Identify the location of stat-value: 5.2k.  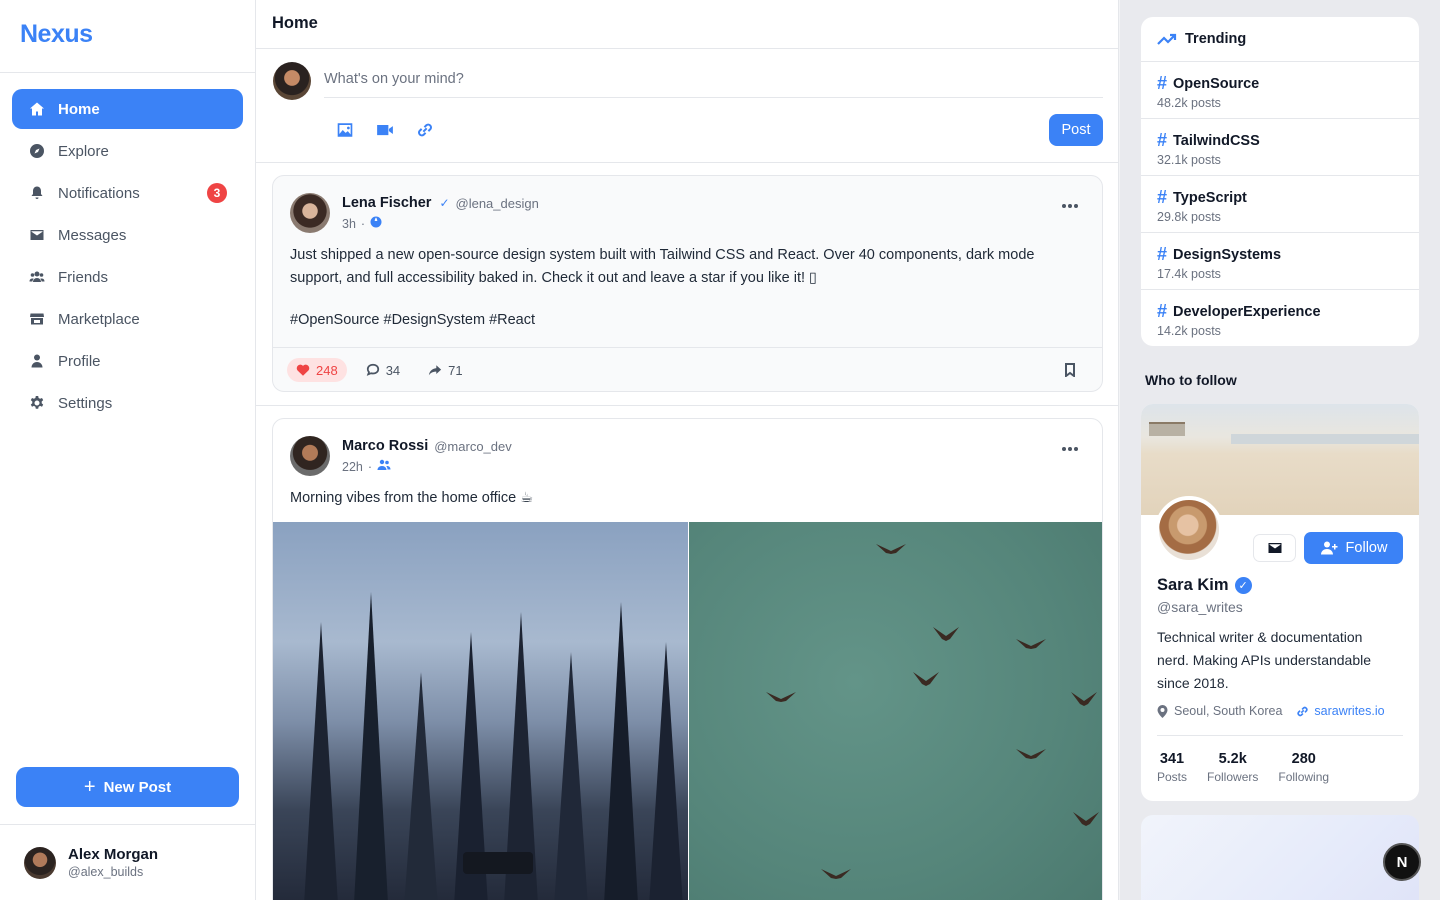
(1232, 759).